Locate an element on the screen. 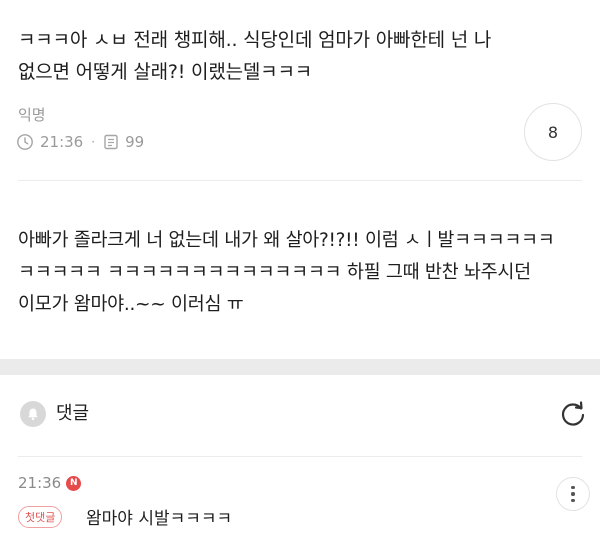 This screenshot has height=547, width=600. bell-icon is located at coordinates (33, 414).